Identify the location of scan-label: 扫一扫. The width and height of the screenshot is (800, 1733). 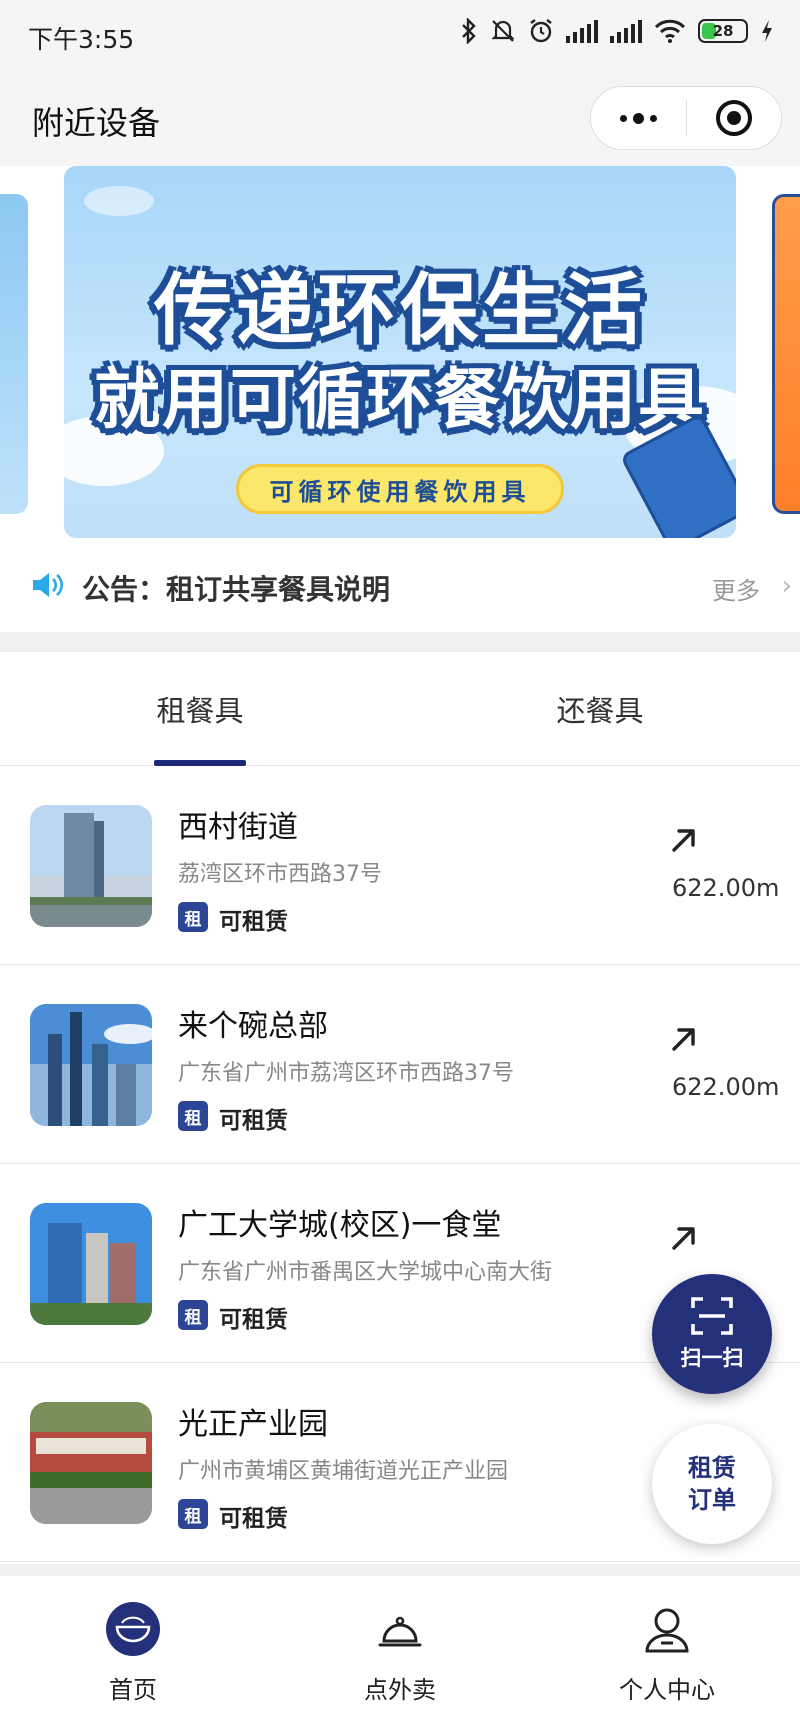
(712, 1358).